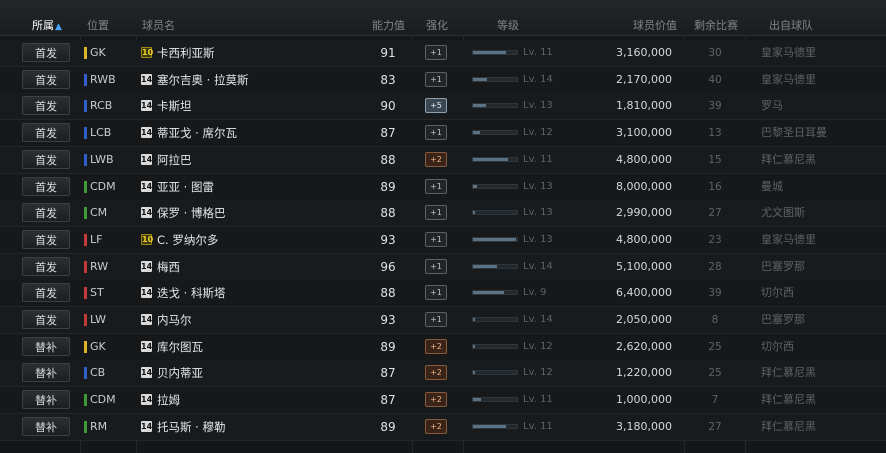 This screenshot has width=886, height=453. I want to click on remaining-matches: 28, so click(715, 266).